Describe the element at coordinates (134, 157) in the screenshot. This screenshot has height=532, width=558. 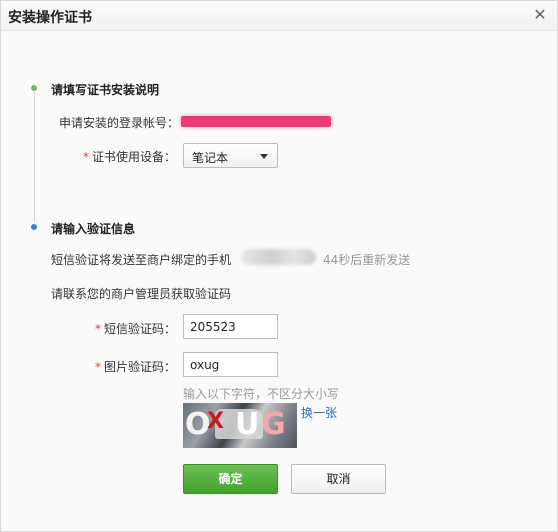
I see `device-label-text: 证书使用设备：` at that location.